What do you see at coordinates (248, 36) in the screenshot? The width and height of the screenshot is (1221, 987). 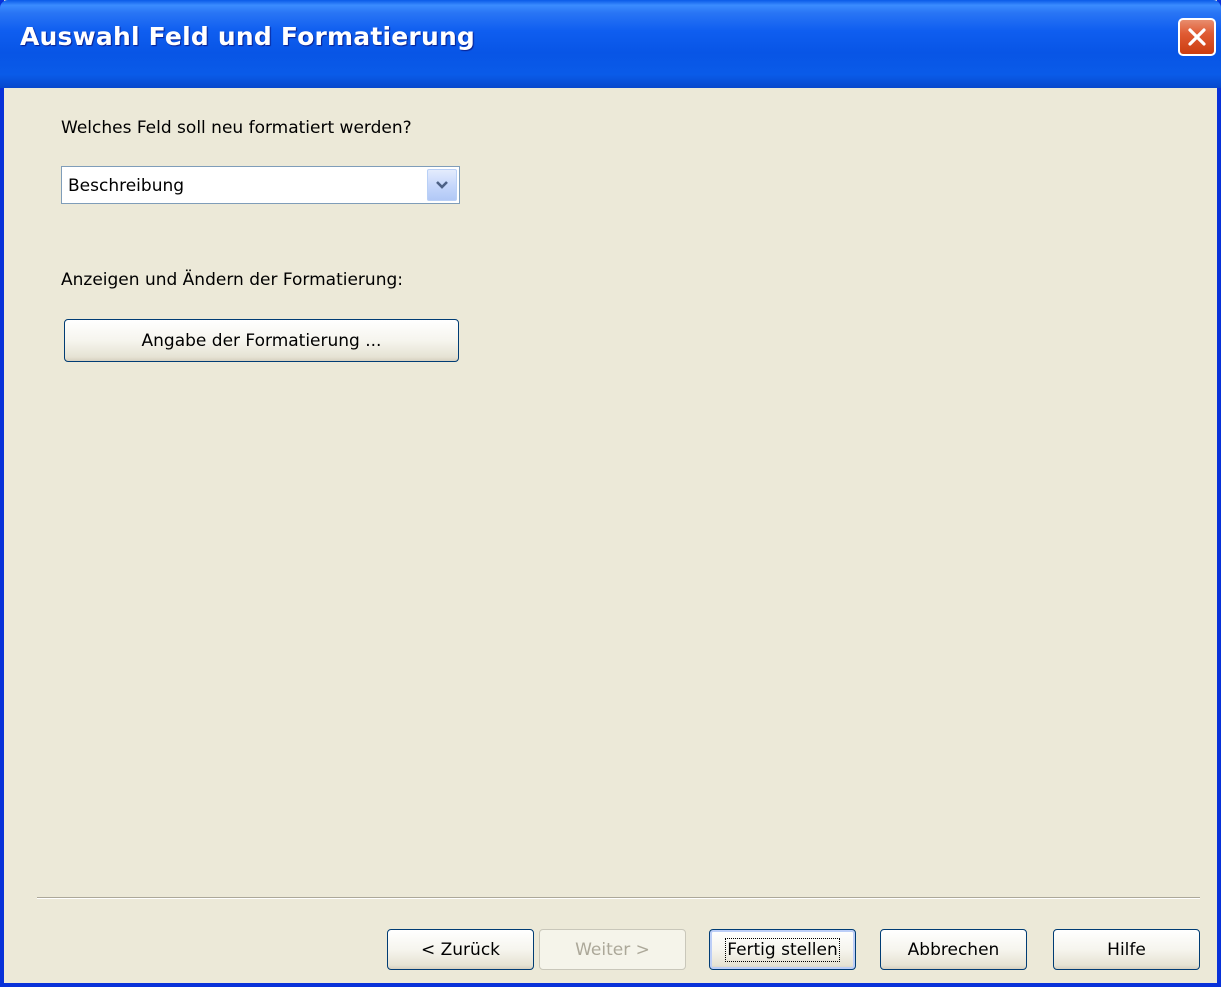 I see `window-title: Auswahl Feld und Formatierung` at bounding box center [248, 36].